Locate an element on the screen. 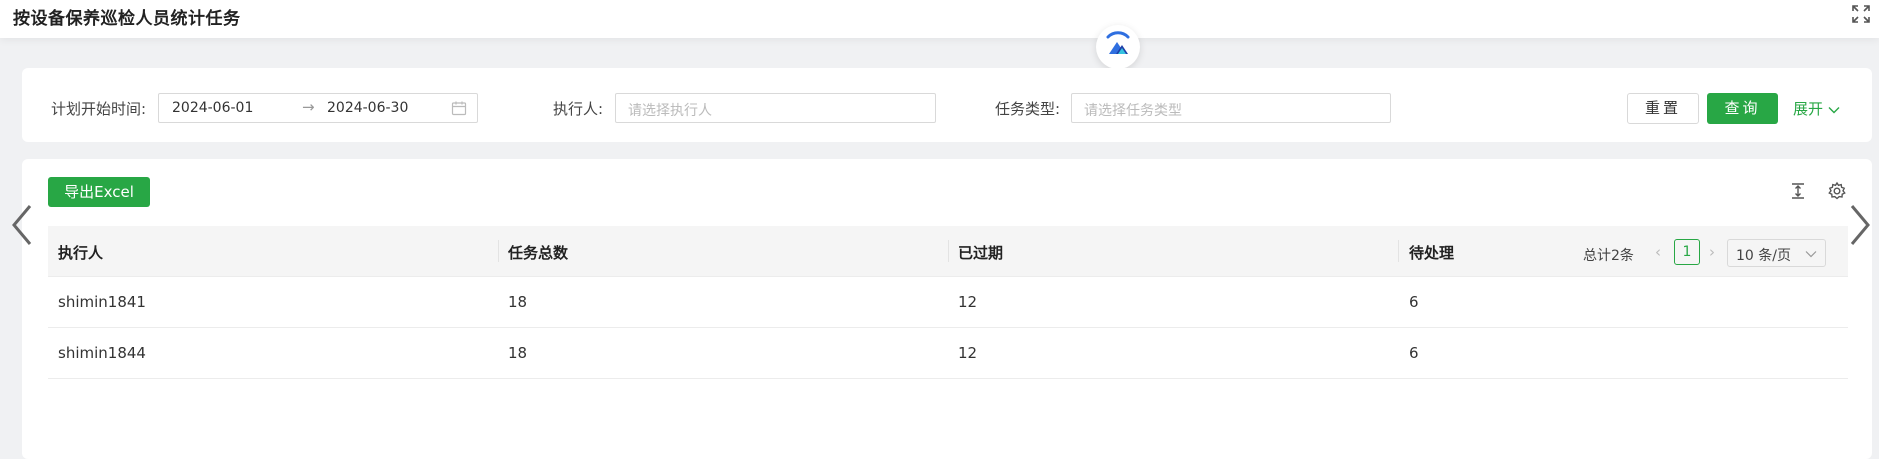  table-header: 执行人 任务总数 已过期 待处理 is located at coordinates (948, 251).